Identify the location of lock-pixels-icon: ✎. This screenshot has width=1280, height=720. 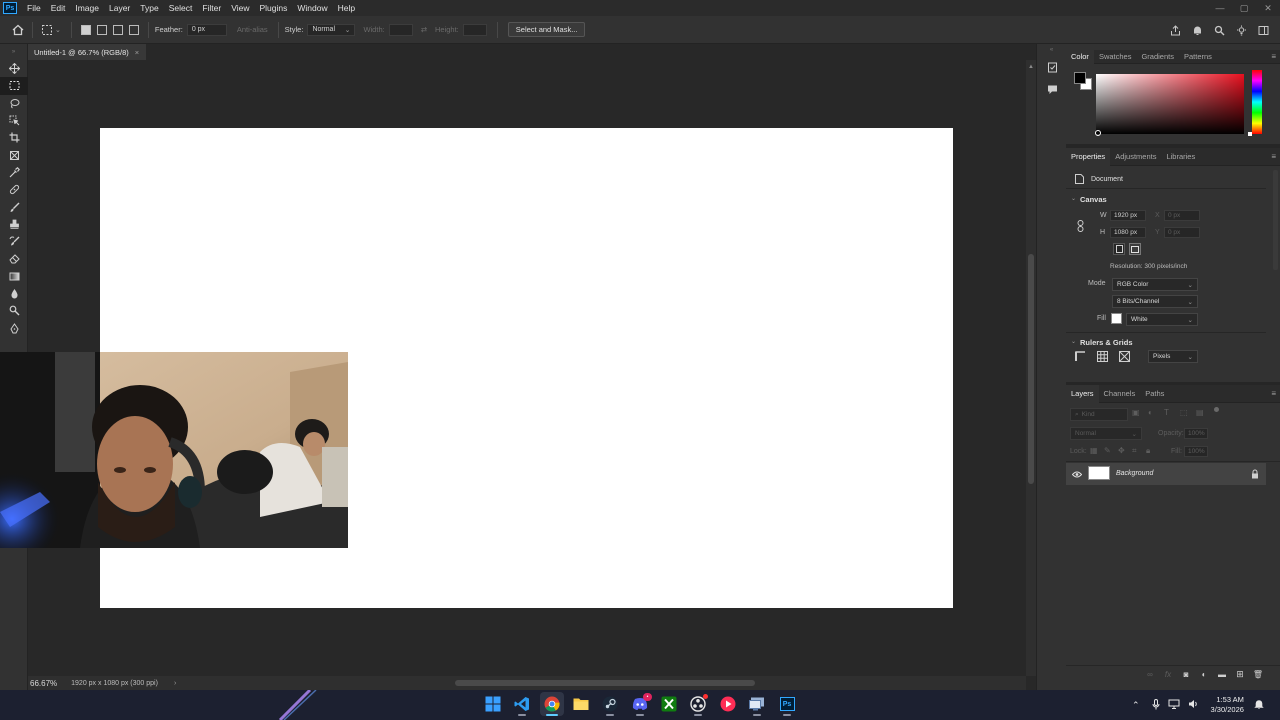
(1107, 450).